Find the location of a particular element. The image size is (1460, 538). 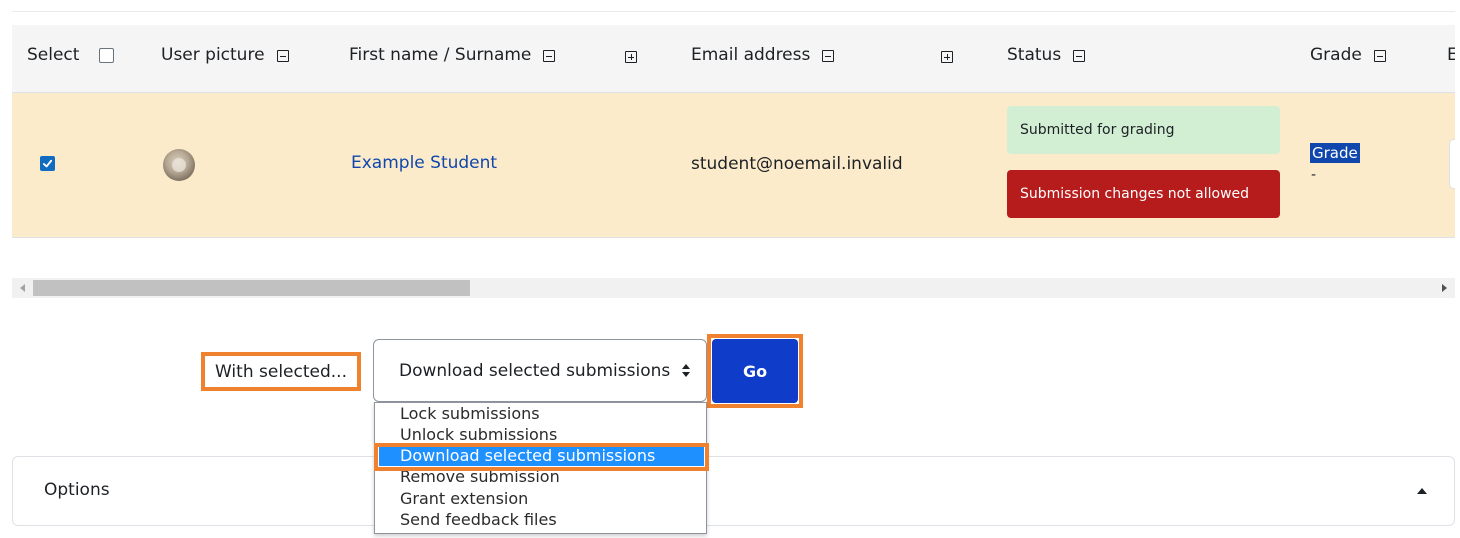

header-select: Select is located at coordinates (71, 55).